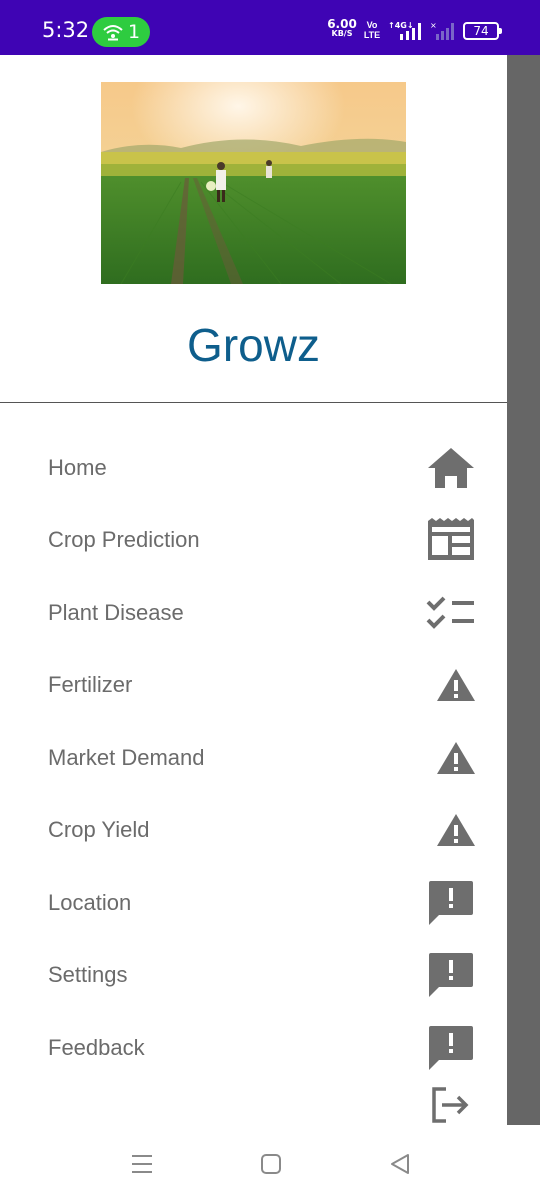 Image resolution: width=540 pixels, height=1200 pixels. Describe the element at coordinates (401, 25) in the screenshot. I see `svg-text: ↑4G↓` at that location.